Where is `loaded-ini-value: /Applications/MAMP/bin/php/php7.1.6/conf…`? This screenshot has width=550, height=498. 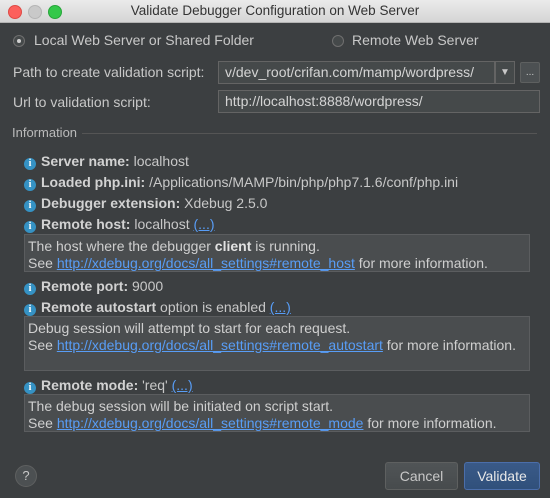 loaded-ini-value: /Applications/MAMP/bin/php/php7.1.6/conf… is located at coordinates (304, 182).